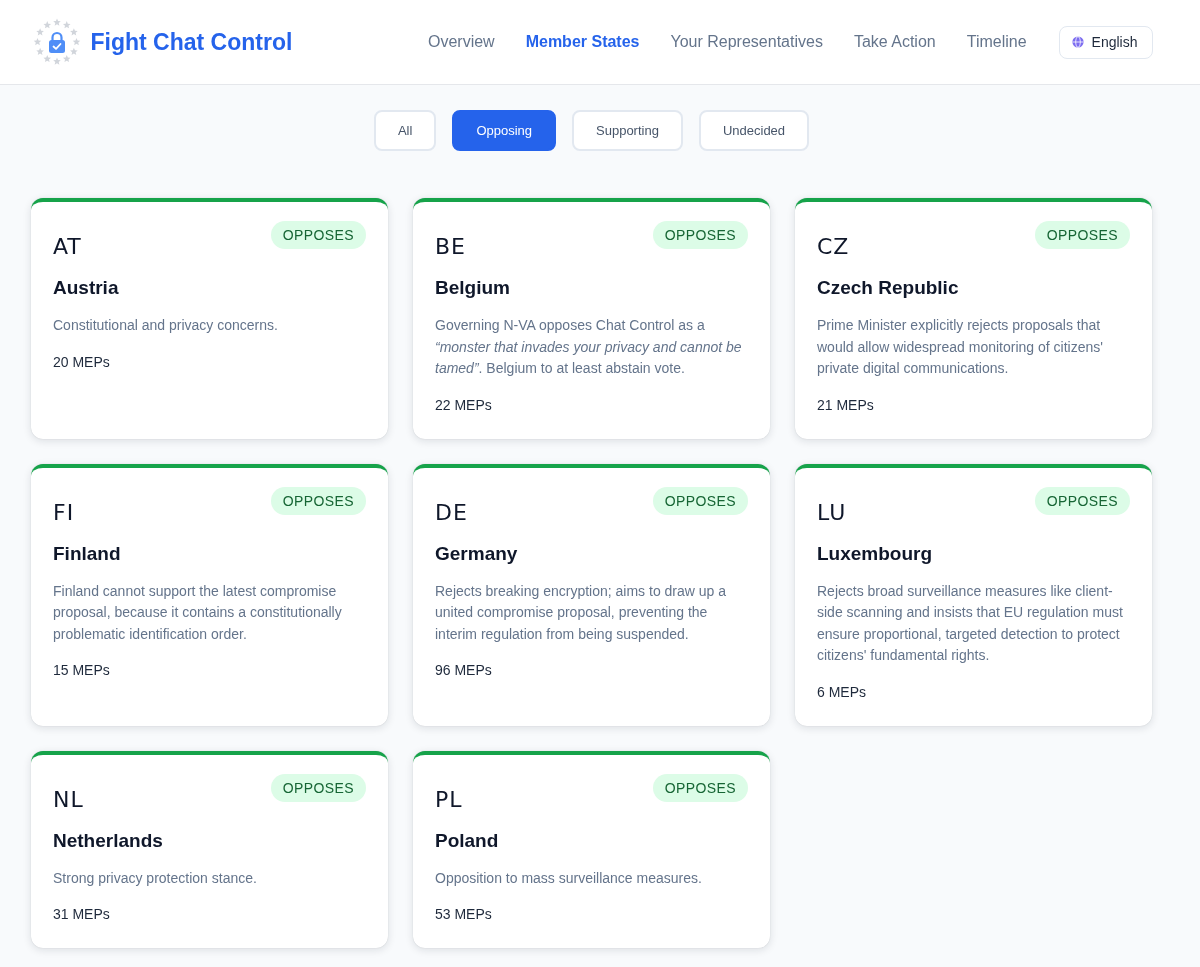  I want to click on nav-link: Member States, so click(582, 42).